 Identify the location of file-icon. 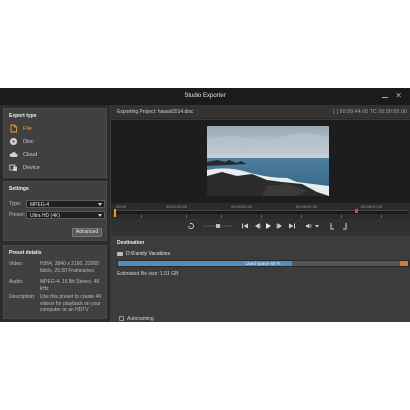
(13, 128).